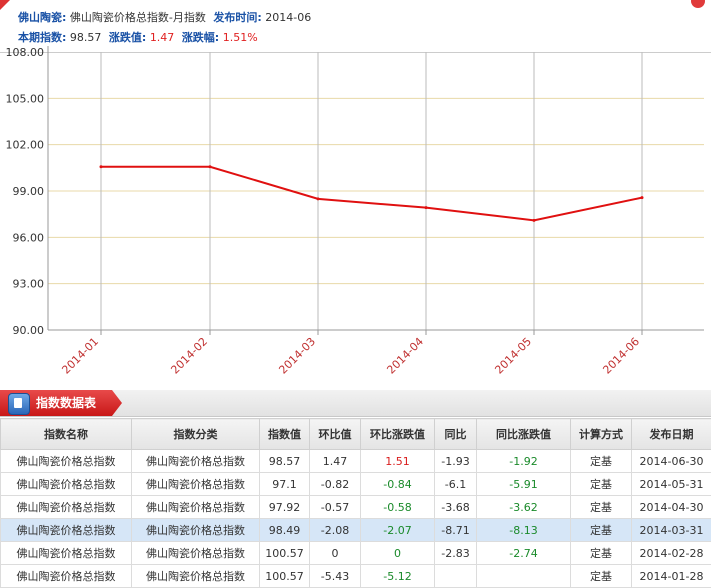 This screenshot has height=588, width=711. What do you see at coordinates (284, 434) in the screenshot?
I see `column-header: 指数值` at bounding box center [284, 434].